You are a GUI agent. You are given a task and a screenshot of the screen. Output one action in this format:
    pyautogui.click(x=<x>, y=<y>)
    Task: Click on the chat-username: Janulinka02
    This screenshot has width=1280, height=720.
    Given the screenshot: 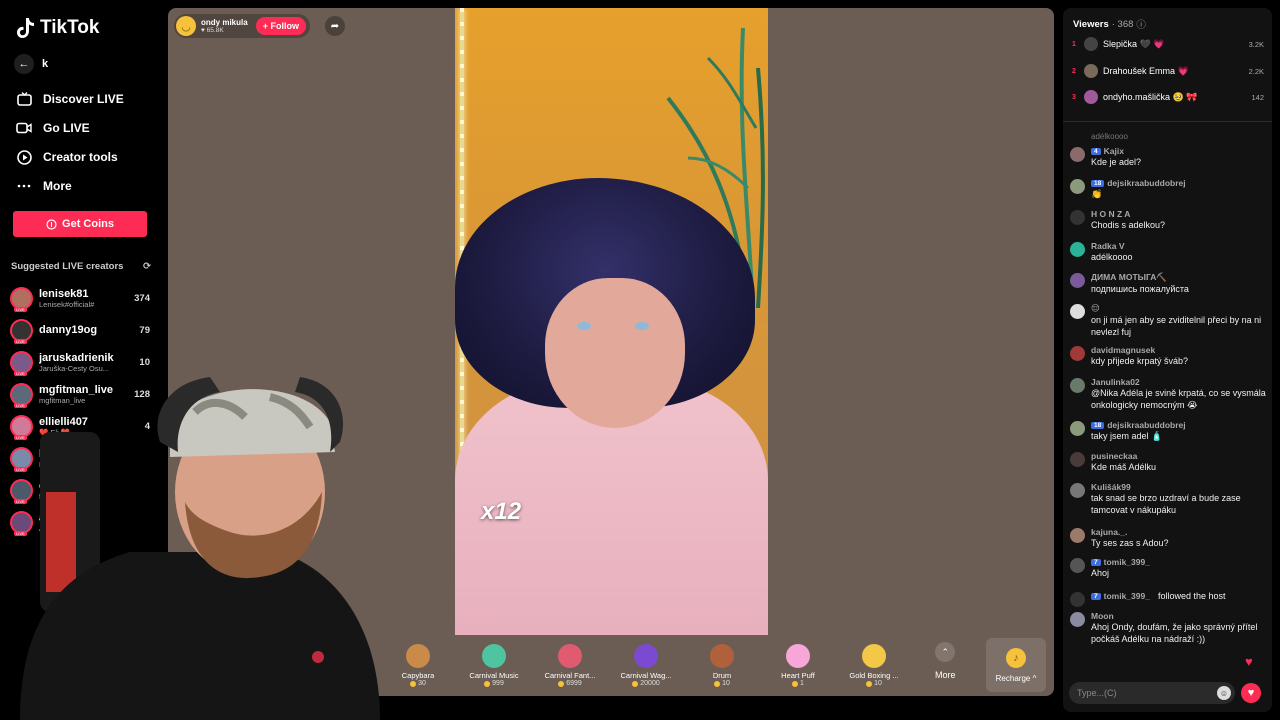 What is the action you would take?
    pyautogui.click(x=1115, y=382)
    